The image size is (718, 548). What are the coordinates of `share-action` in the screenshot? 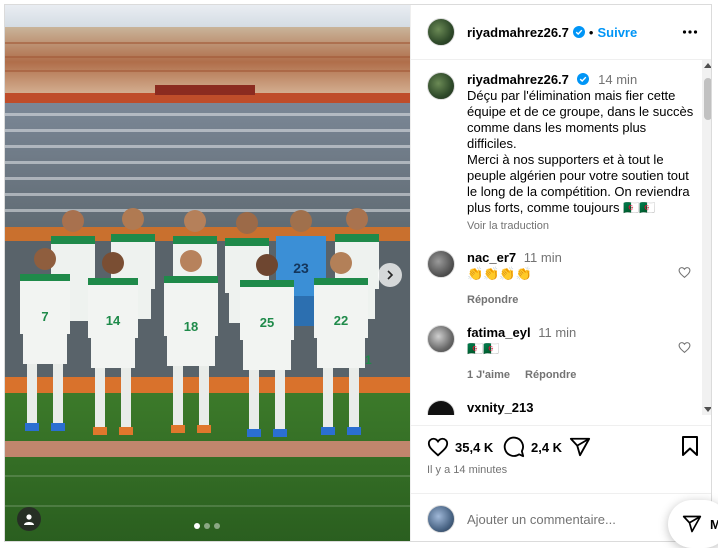 It's located at (580, 447).